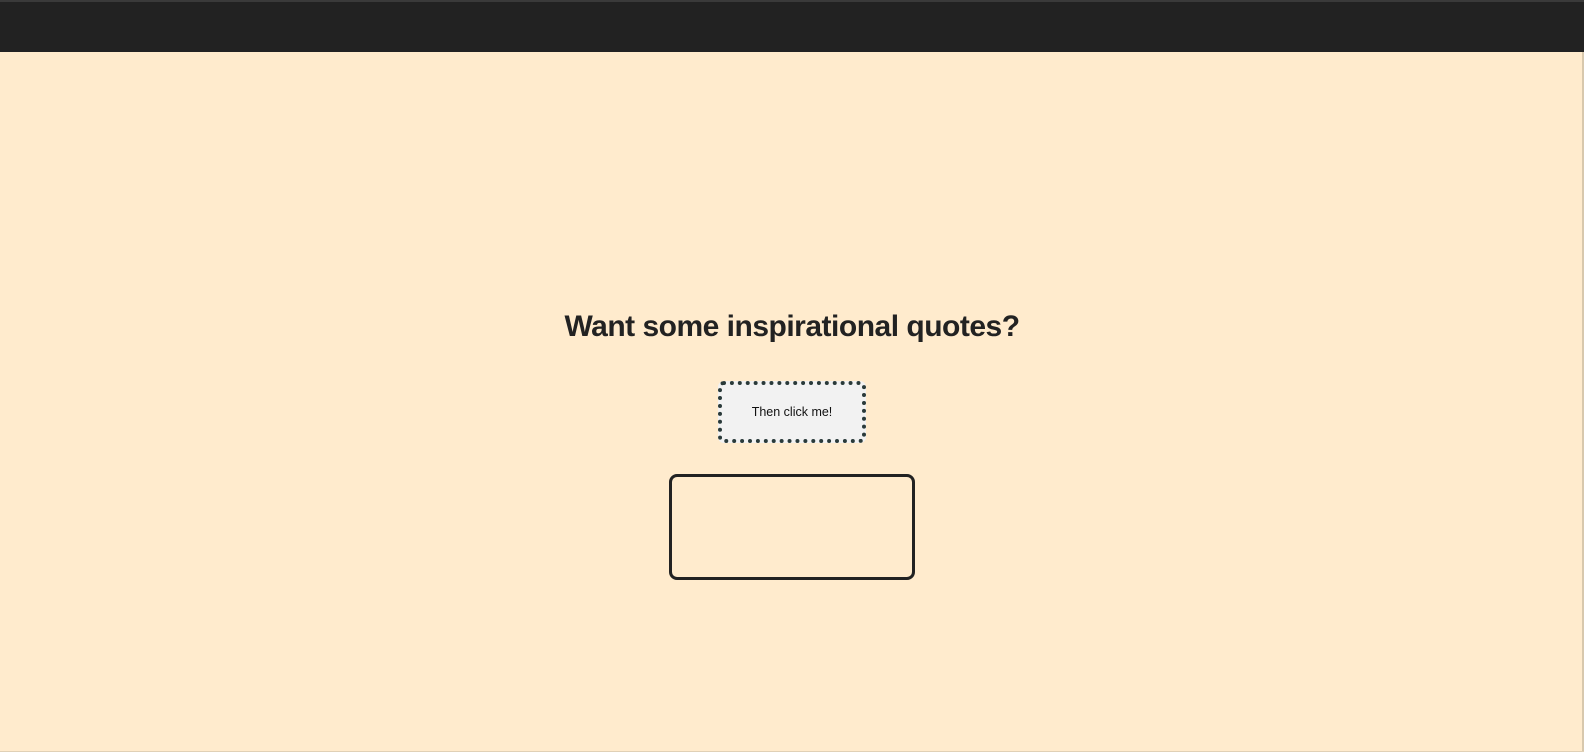  What do you see at coordinates (792, 412) in the screenshot?
I see `get-quote-button: Then click me!` at bounding box center [792, 412].